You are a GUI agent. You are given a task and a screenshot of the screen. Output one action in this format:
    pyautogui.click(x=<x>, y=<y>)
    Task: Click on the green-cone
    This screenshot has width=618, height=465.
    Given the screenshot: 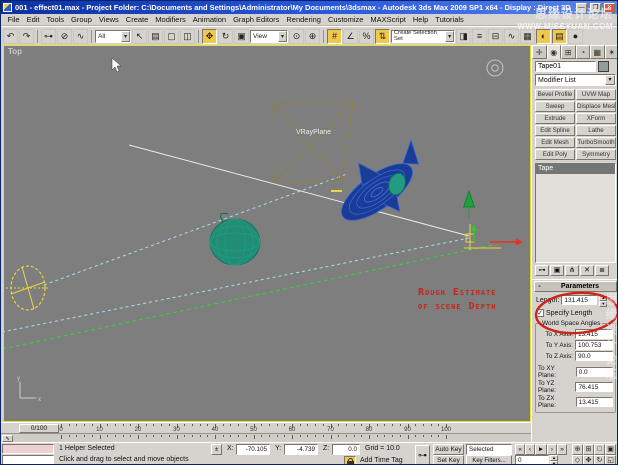 What is the action you would take?
    pyautogui.click(x=469, y=203)
    